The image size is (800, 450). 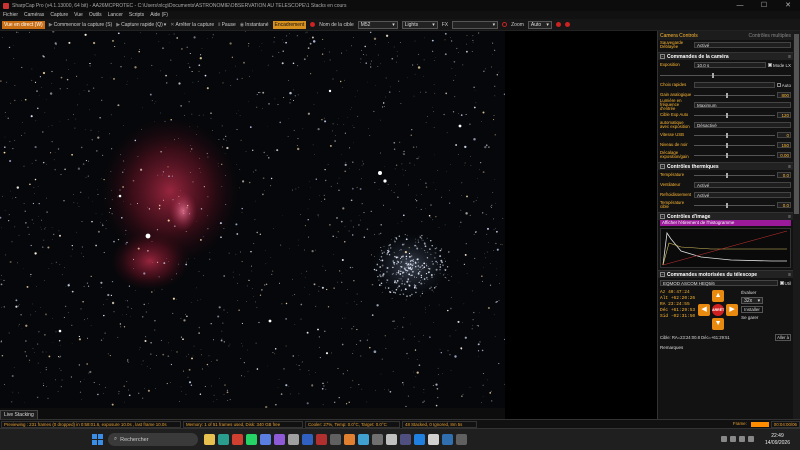 What do you see at coordinates (788, 5) in the screenshot?
I see `close-button: ✕` at bounding box center [788, 5].